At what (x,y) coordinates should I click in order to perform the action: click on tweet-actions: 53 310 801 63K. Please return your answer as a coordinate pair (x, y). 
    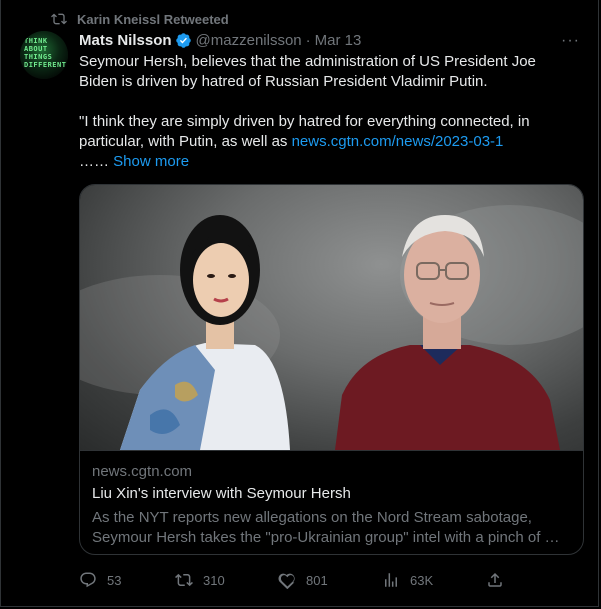
    Looking at the image, I should click on (294, 580).